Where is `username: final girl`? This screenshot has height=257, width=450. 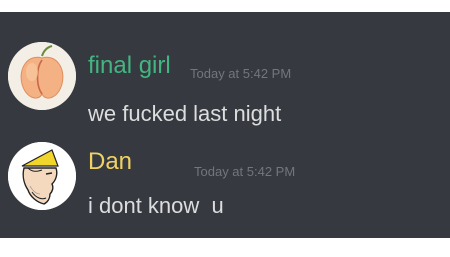
username: final girl is located at coordinates (129, 66).